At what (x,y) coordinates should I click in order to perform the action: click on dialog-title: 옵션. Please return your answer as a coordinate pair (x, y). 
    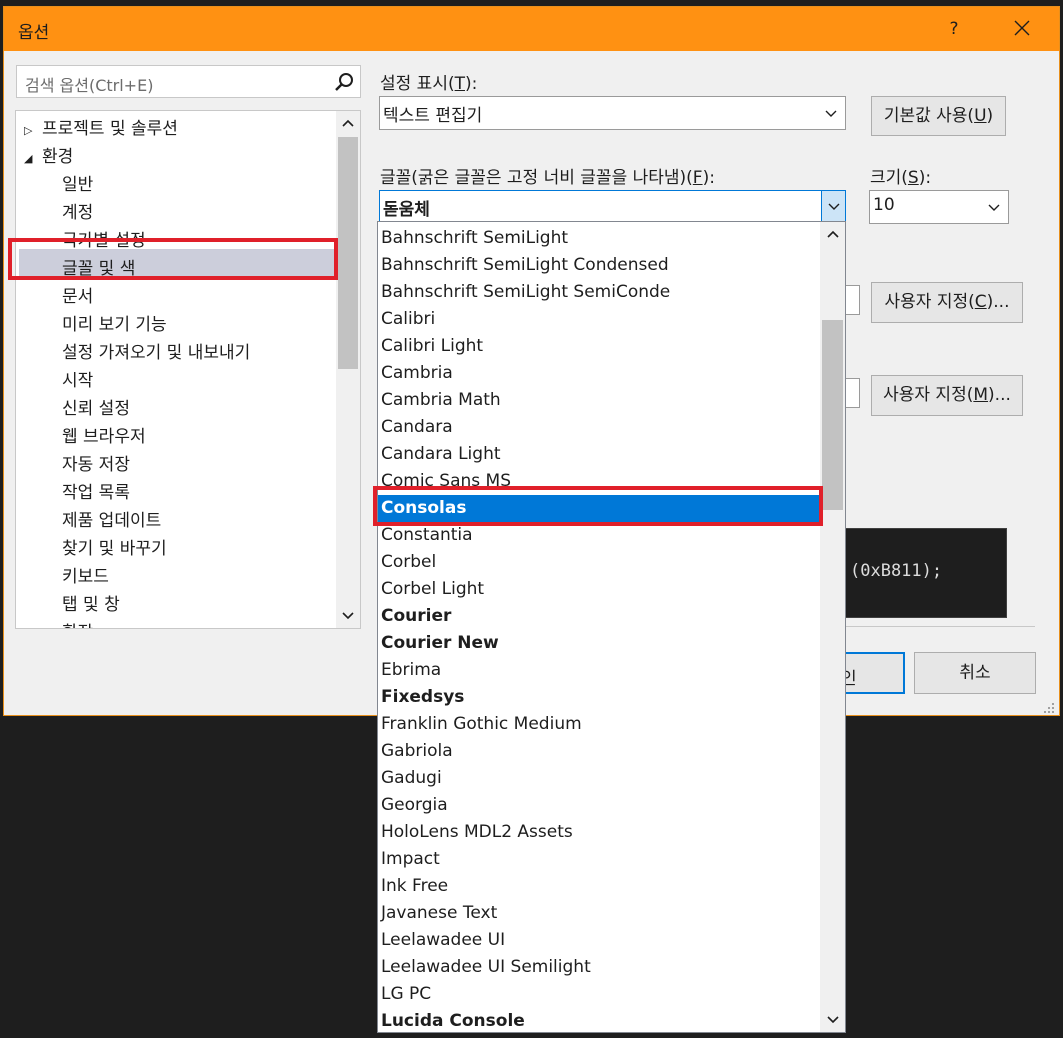
    Looking at the image, I should click on (34, 33).